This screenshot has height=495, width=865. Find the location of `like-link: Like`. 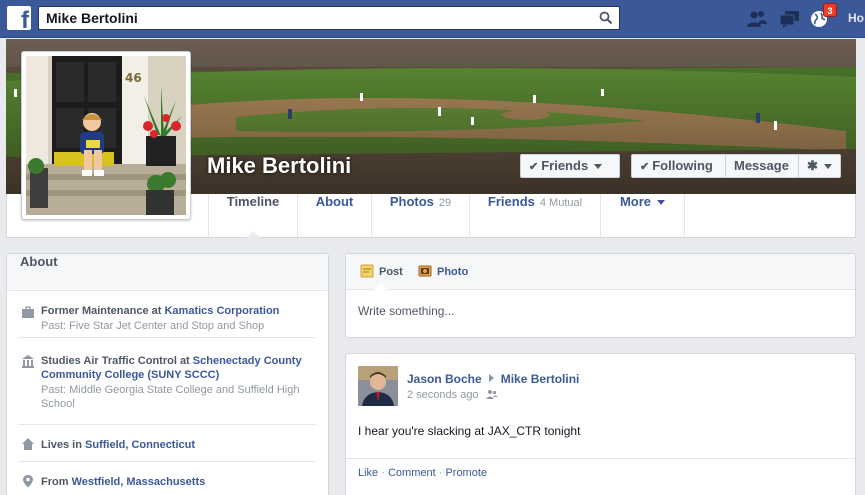

like-link: Like is located at coordinates (368, 473).